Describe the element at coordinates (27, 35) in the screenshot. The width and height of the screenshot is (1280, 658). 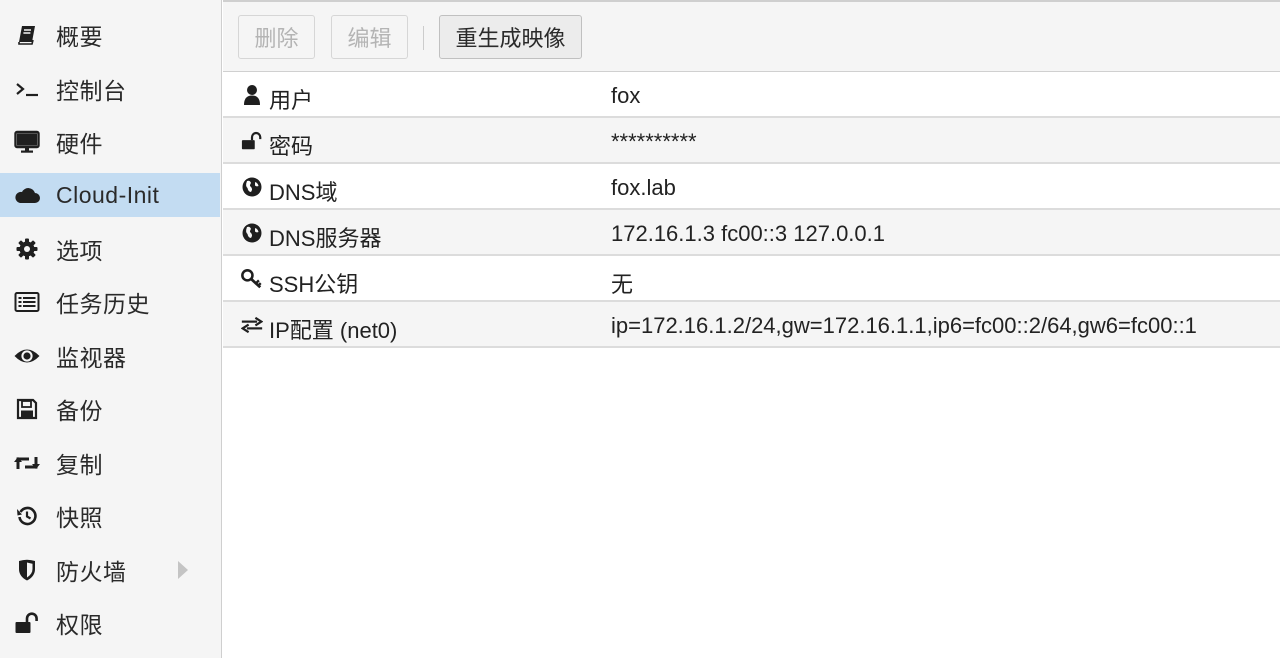
I see `book-icon` at that location.